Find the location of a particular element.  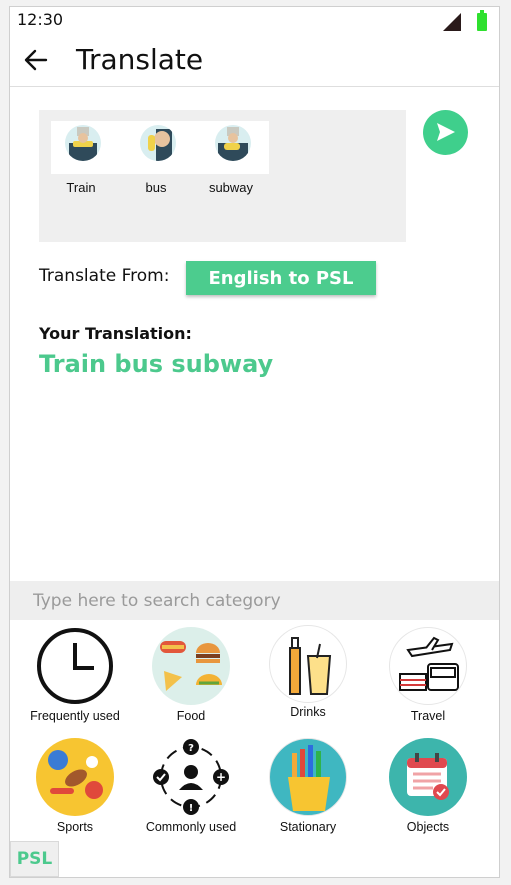

category-label: Food is located at coordinates (191, 716).